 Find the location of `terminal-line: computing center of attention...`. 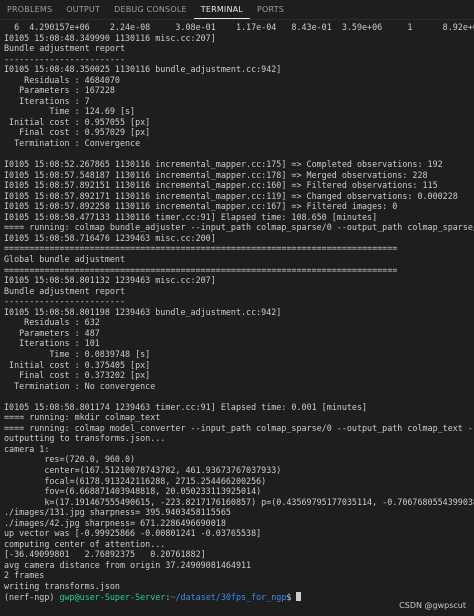

terminal-line: computing center of attention... is located at coordinates (85, 543).